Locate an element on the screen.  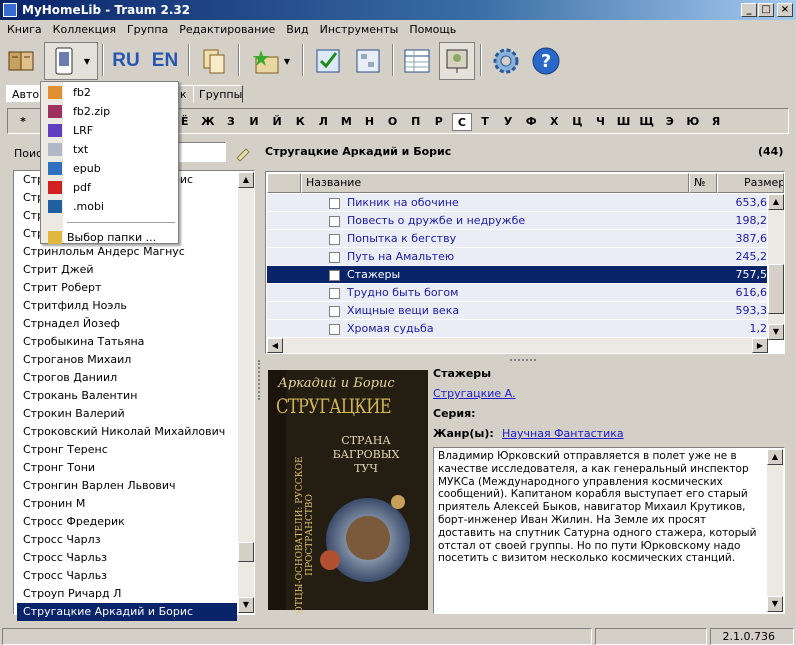
lang-ru-button: RU is located at coordinates (126, 61).